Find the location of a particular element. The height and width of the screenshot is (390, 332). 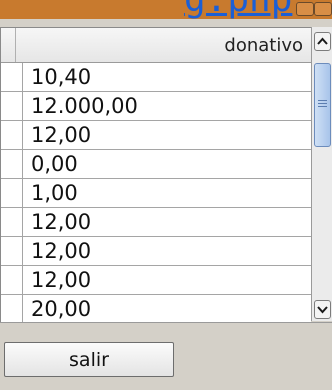

table-row: 12.000,00 is located at coordinates (156, 106).